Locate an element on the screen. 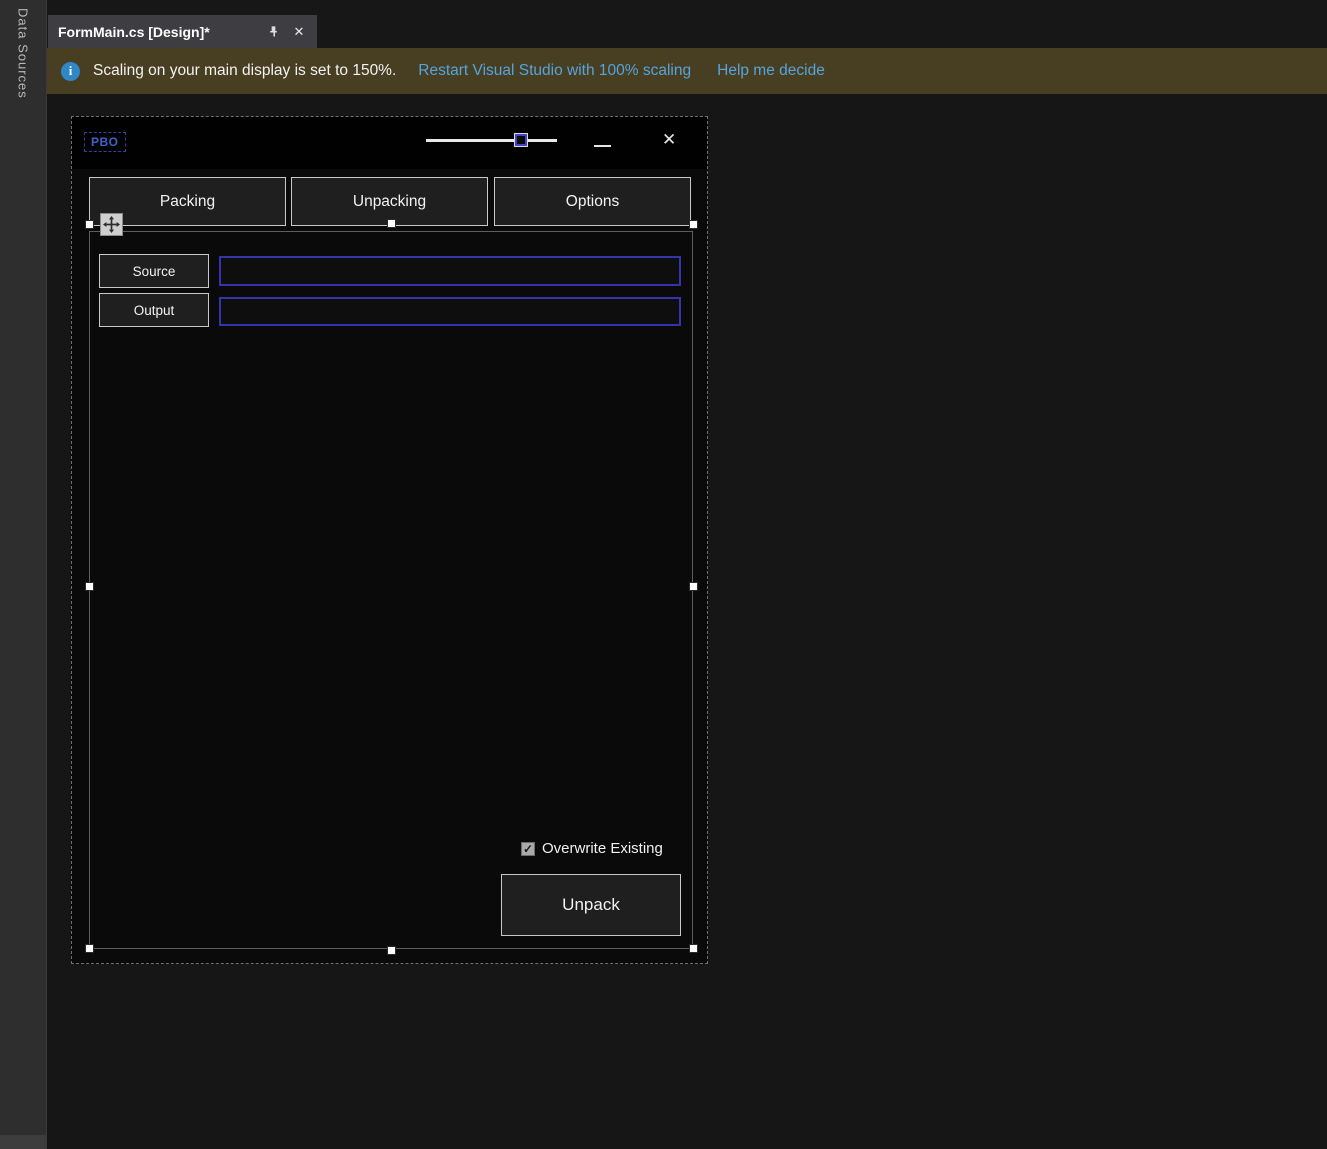 This screenshot has width=1327, height=1149. minimize-icon is located at coordinates (602, 146).